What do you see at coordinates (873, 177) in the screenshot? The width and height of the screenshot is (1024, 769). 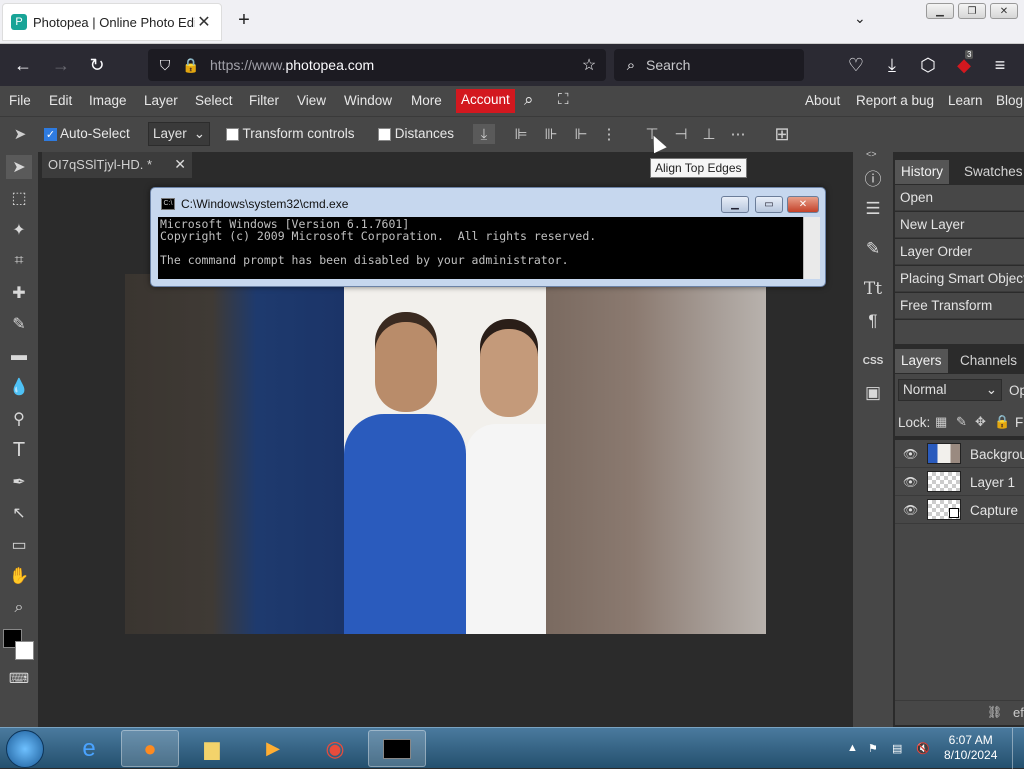 I see `info-icon: ⓘ` at bounding box center [873, 177].